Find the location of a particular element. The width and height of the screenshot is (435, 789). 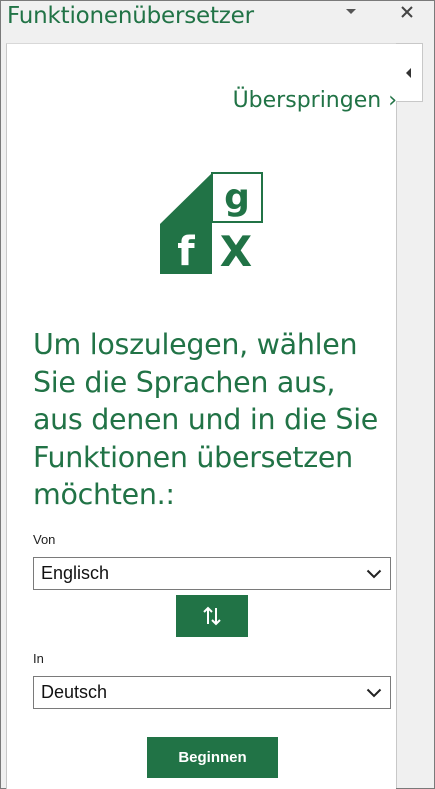

from-language-select: Englisch is located at coordinates (212, 573).